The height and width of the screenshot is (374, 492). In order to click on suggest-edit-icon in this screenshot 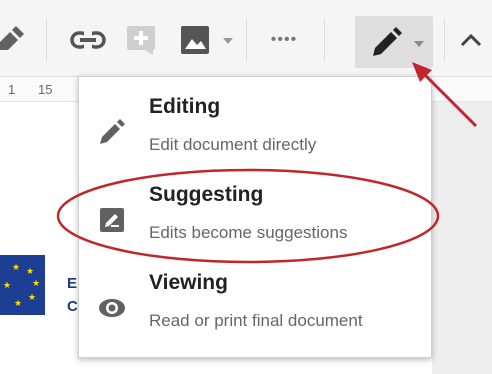, I will do `click(112, 220)`.